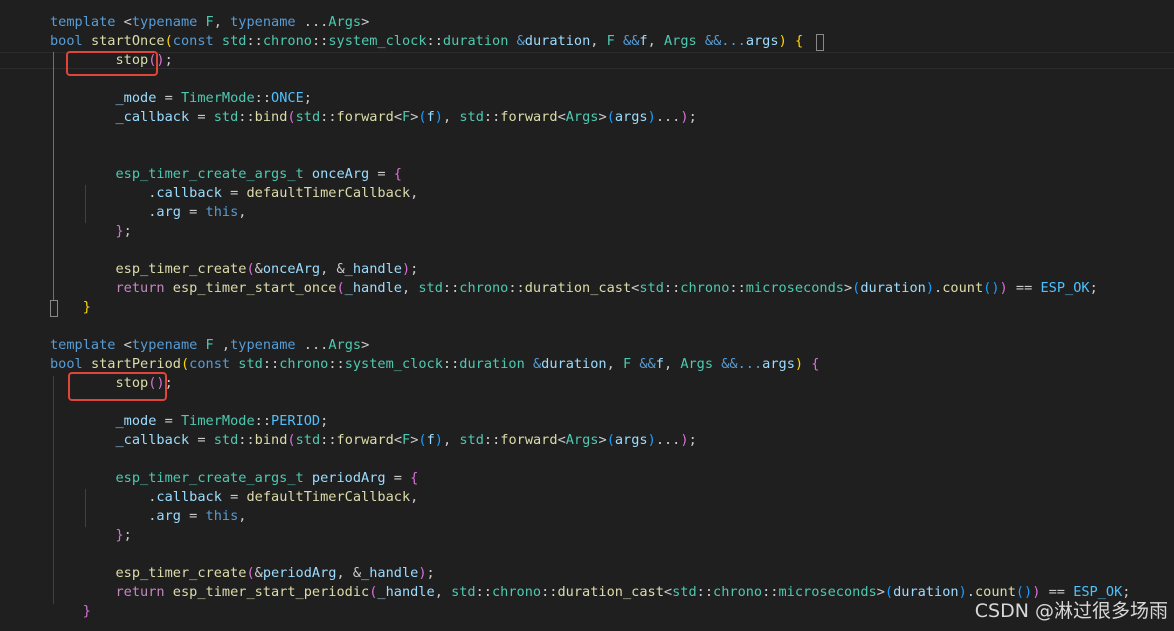 The height and width of the screenshot is (631, 1174). I want to click on code-token: chrono, so click(484, 288).